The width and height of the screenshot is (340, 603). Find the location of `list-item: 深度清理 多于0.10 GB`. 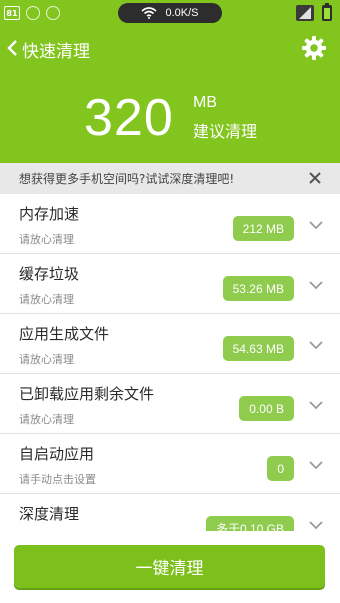

list-item: 深度清理 多于0.10 GB is located at coordinates (170, 512).